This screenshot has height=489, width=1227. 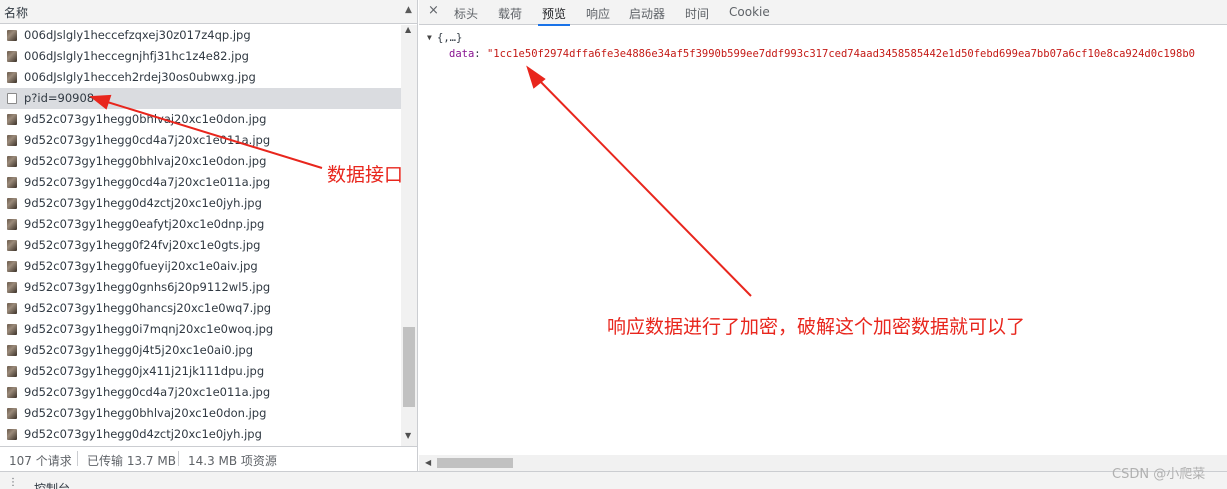 What do you see at coordinates (480, 54) in the screenshot?
I see `json-colon: :` at bounding box center [480, 54].